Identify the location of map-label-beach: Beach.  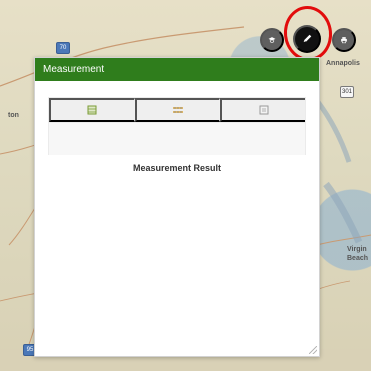
(358, 258).